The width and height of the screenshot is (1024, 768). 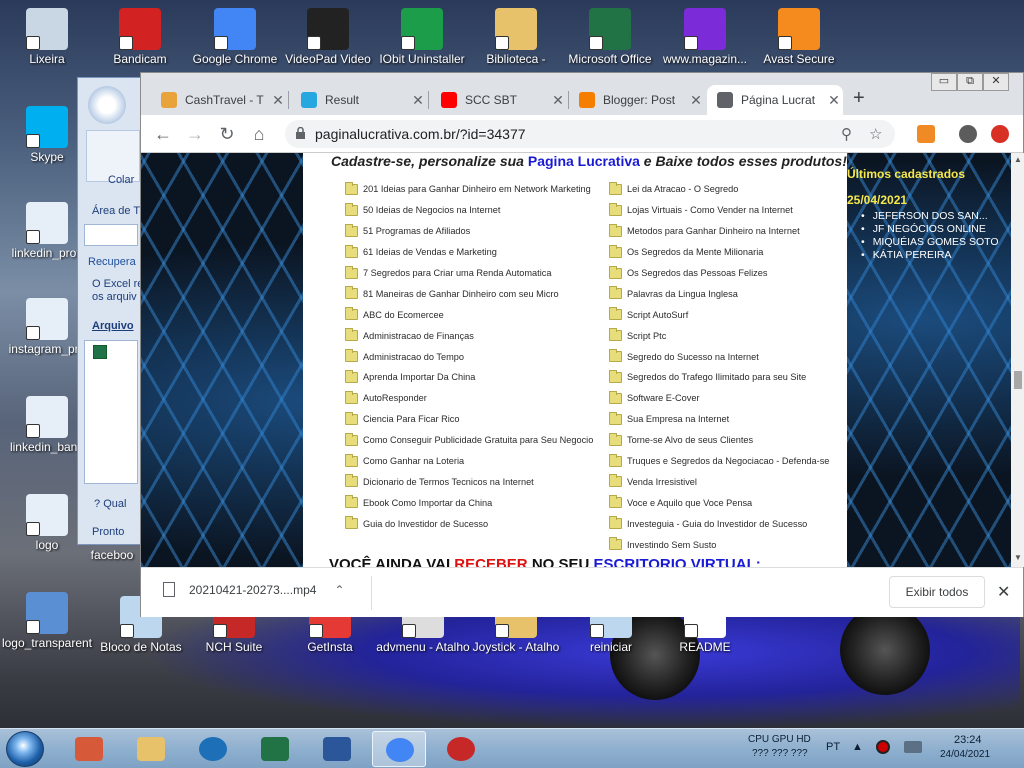 What do you see at coordinates (965, 754) in the screenshot?
I see `clock-date: 24/04/2021` at bounding box center [965, 754].